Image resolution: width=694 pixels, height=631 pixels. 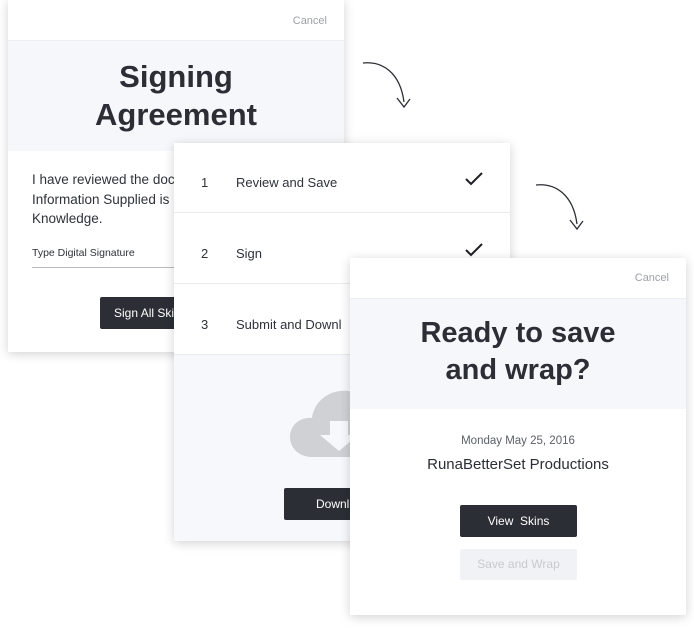 I want to click on title-line: Agreement, so click(x=176, y=114).